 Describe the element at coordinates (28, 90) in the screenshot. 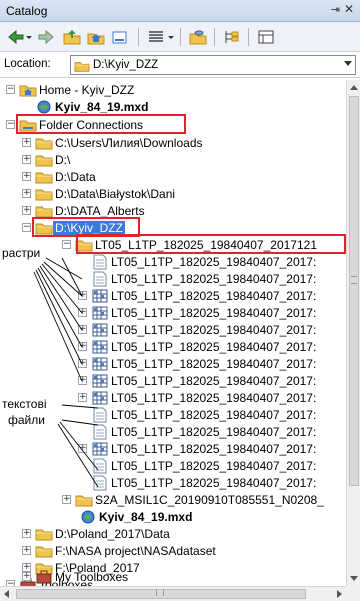

I see `home-folder-icon` at that location.